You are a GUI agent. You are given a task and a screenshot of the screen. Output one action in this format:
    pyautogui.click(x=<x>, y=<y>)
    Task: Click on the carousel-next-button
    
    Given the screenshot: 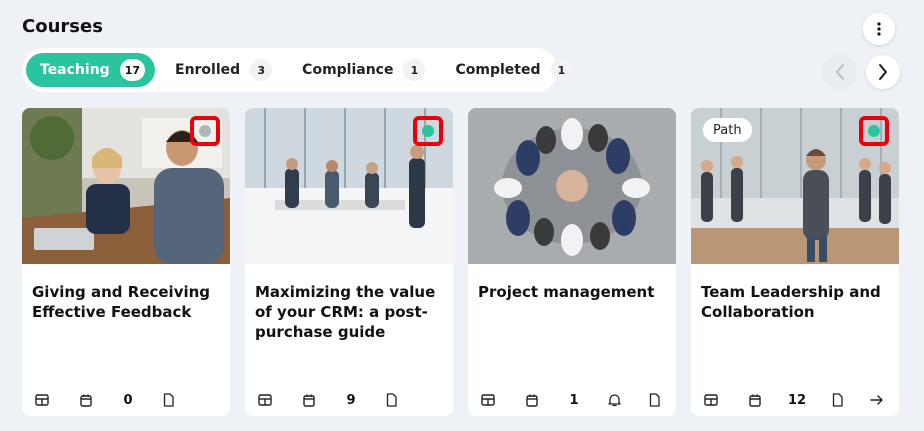 What is the action you would take?
    pyautogui.click(x=883, y=72)
    